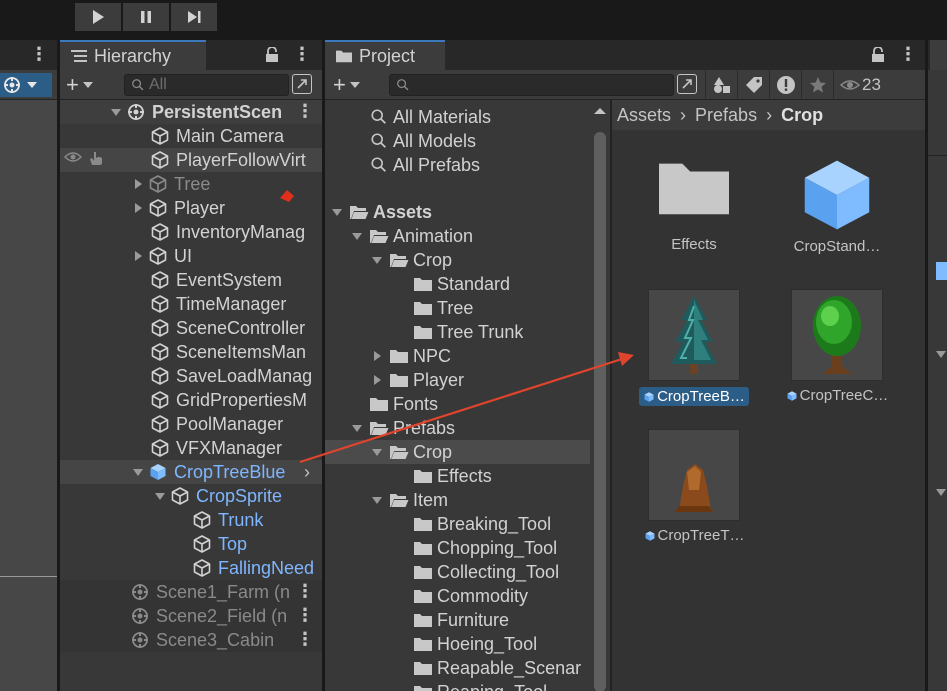 The image size is (947, 691). I want to click on scroll-up-icon, so click(600, 111).